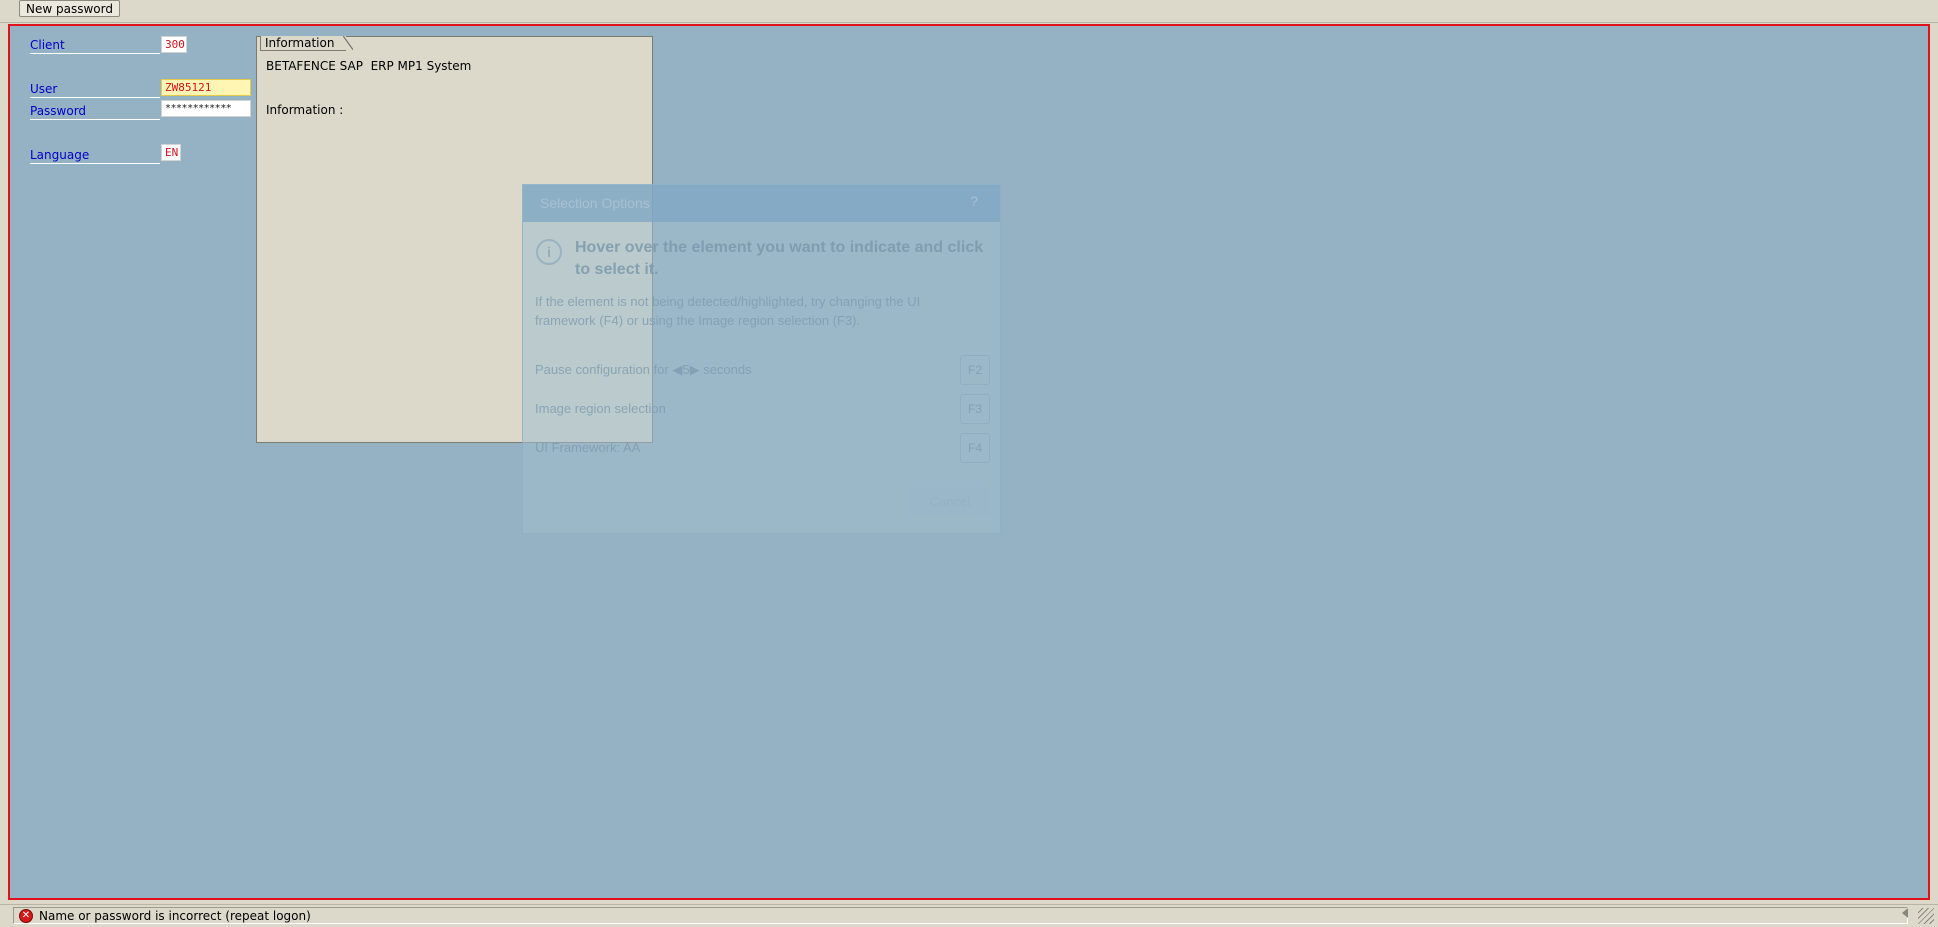  What do you see at coordinates (1926, 916) in the screenshot?
I see `resize-grip-icon` at bounding box center [1926, 916].